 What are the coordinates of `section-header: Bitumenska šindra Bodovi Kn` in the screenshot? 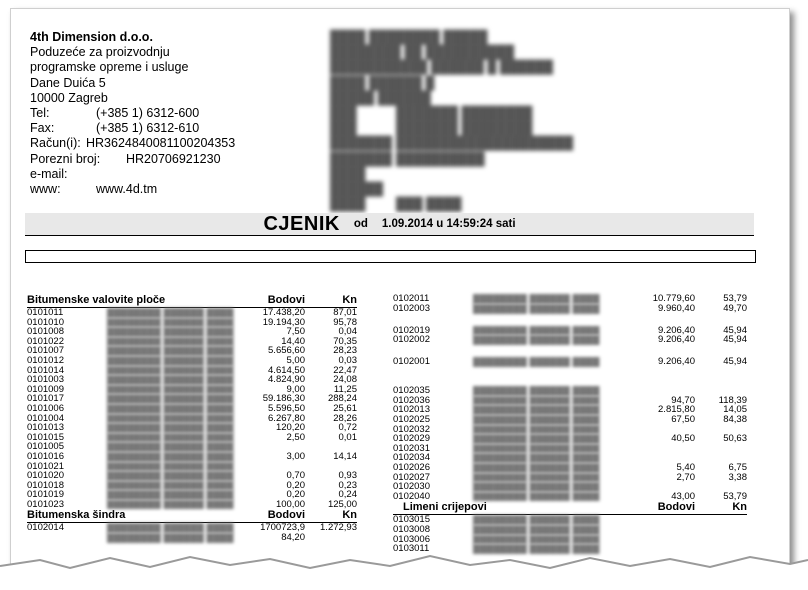 It's located at (192, 516).